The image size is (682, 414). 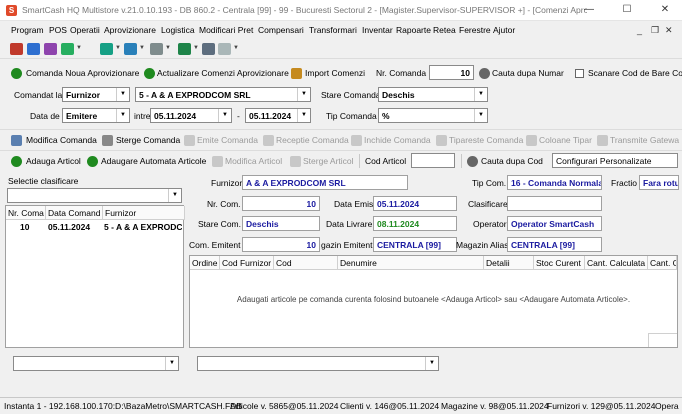 What do you see at coordinates (148, 140) in the screenshot?
I see `delete-order-button: Sterge Comanda` at bounding box center [148, 140].